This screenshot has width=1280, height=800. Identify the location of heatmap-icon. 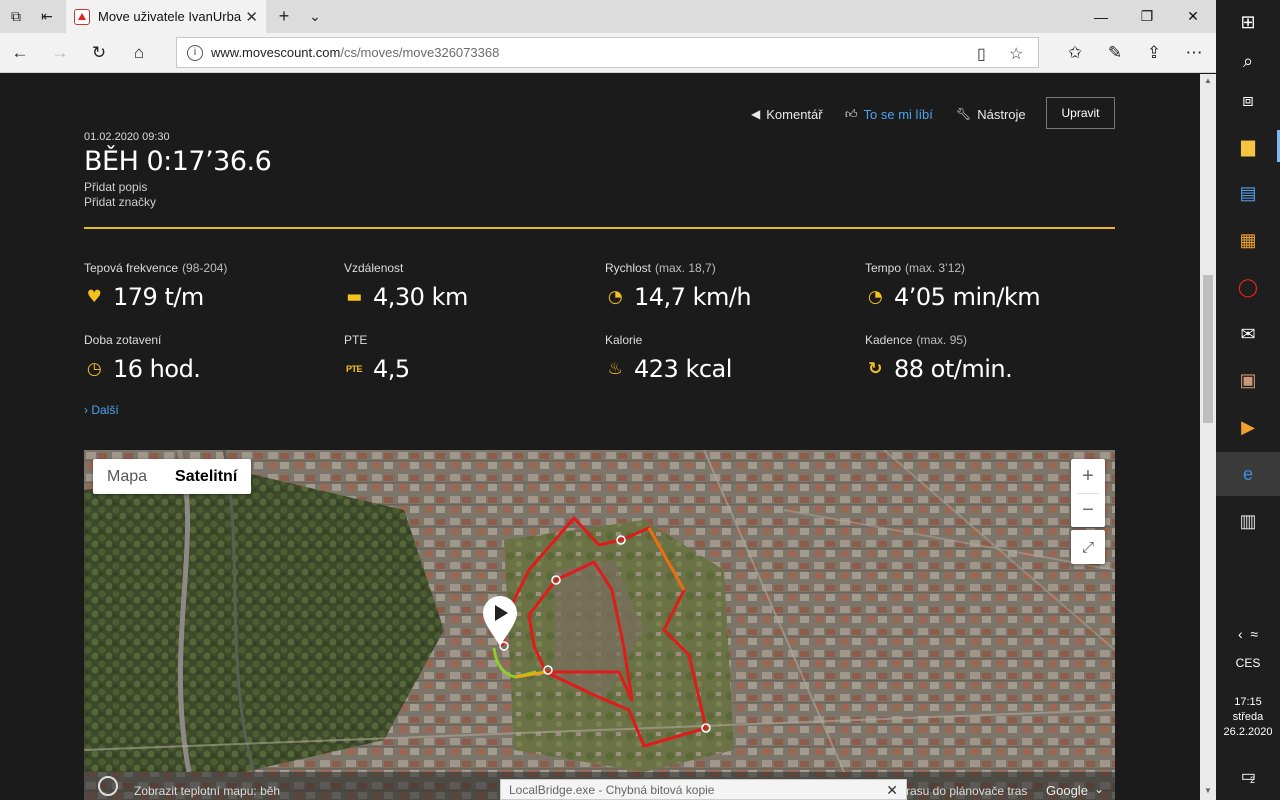
(108, 786).